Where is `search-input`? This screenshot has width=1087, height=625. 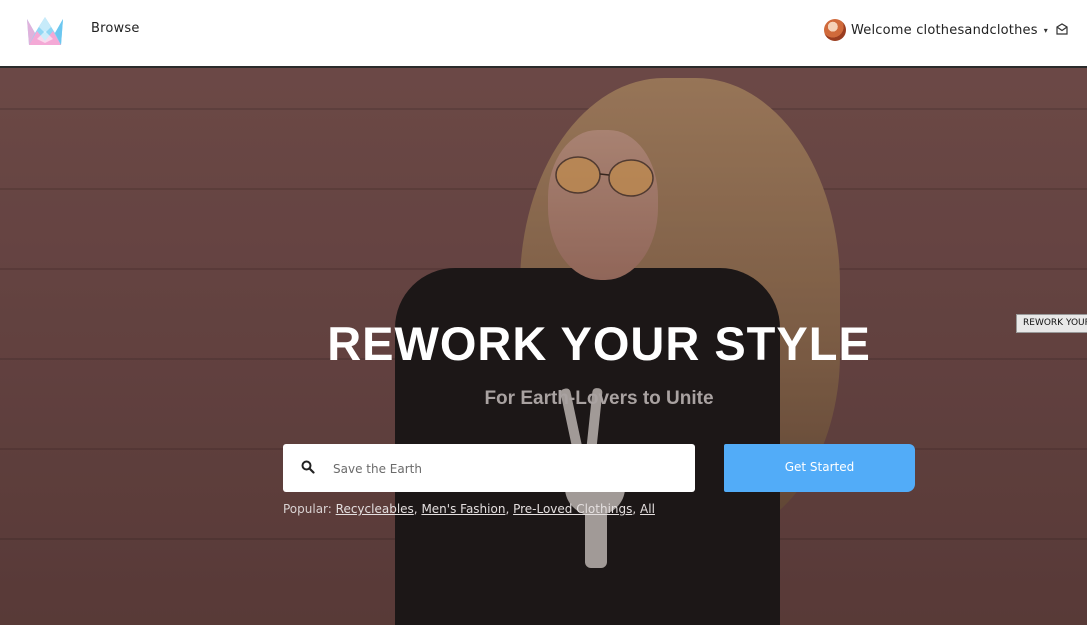 search-input is located at coordinates (508, 469).